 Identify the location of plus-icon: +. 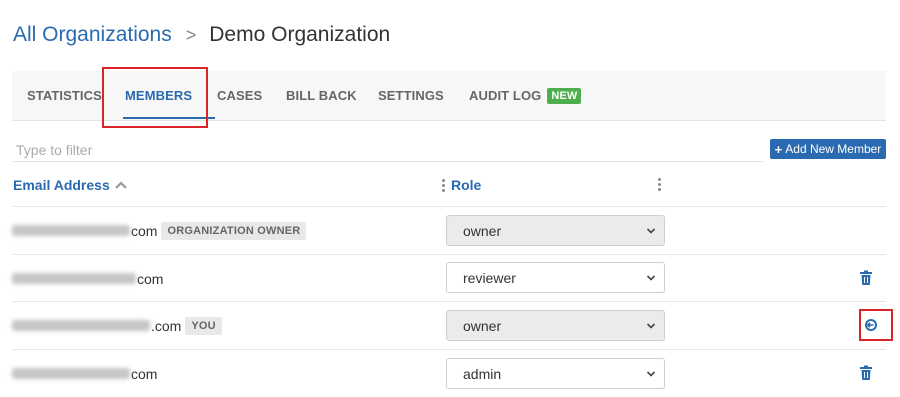
(778, 149).